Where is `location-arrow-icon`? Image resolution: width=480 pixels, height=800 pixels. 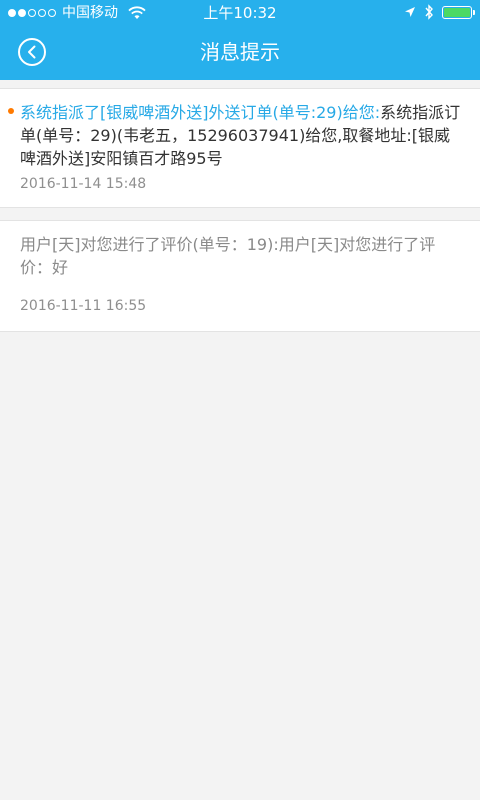 location-arrow-icon is located at coordinates (410, 12).